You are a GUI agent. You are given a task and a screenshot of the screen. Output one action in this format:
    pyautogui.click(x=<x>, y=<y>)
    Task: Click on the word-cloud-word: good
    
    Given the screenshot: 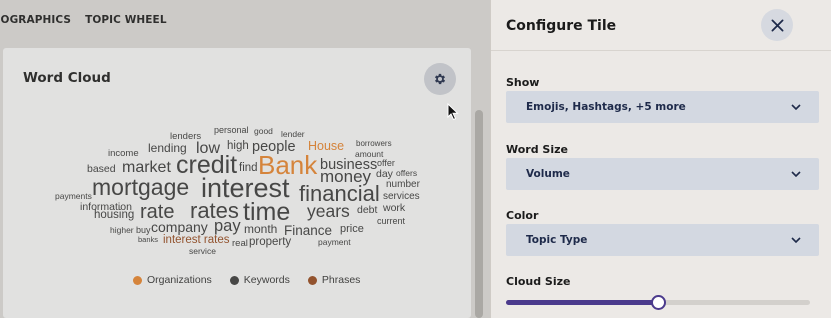 What is the action you would take?
    pyautogui.click(x=263, y=131)
    